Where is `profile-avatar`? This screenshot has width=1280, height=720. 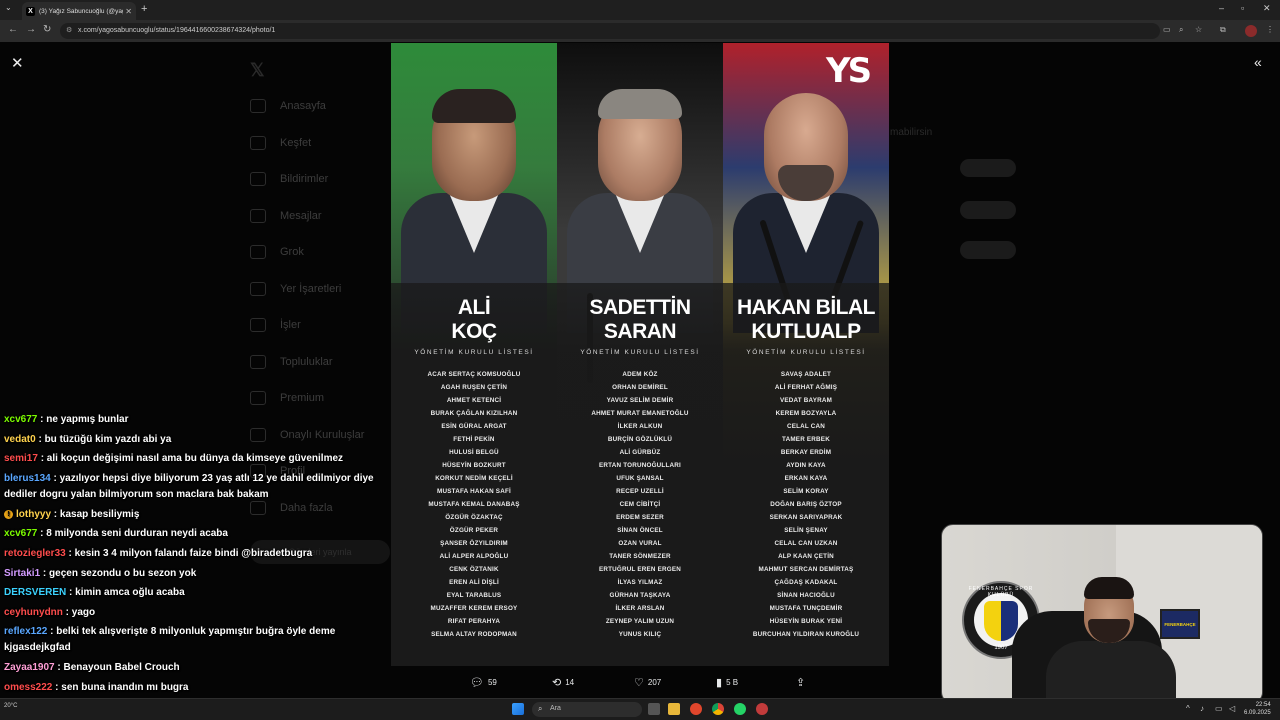
profile-avatar is located at coordinates (1251, 31).